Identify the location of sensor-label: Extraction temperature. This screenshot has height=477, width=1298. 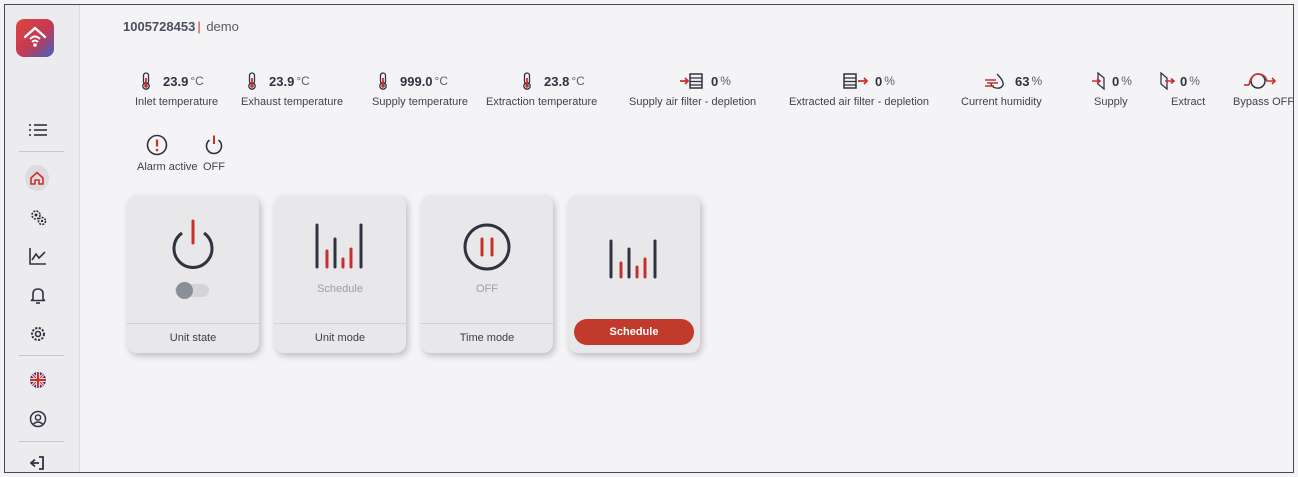
(542, 102).